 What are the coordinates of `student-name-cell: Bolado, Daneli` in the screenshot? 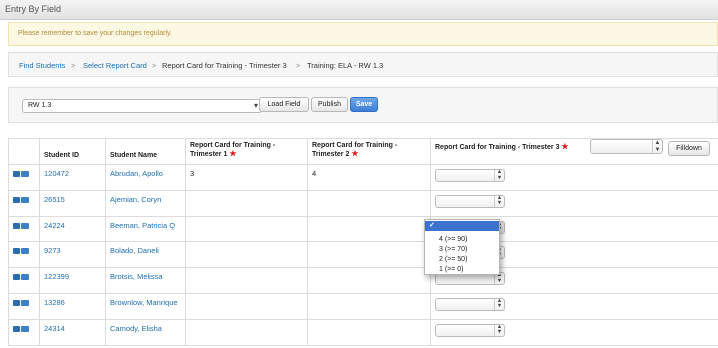 It's located at (145, 255).